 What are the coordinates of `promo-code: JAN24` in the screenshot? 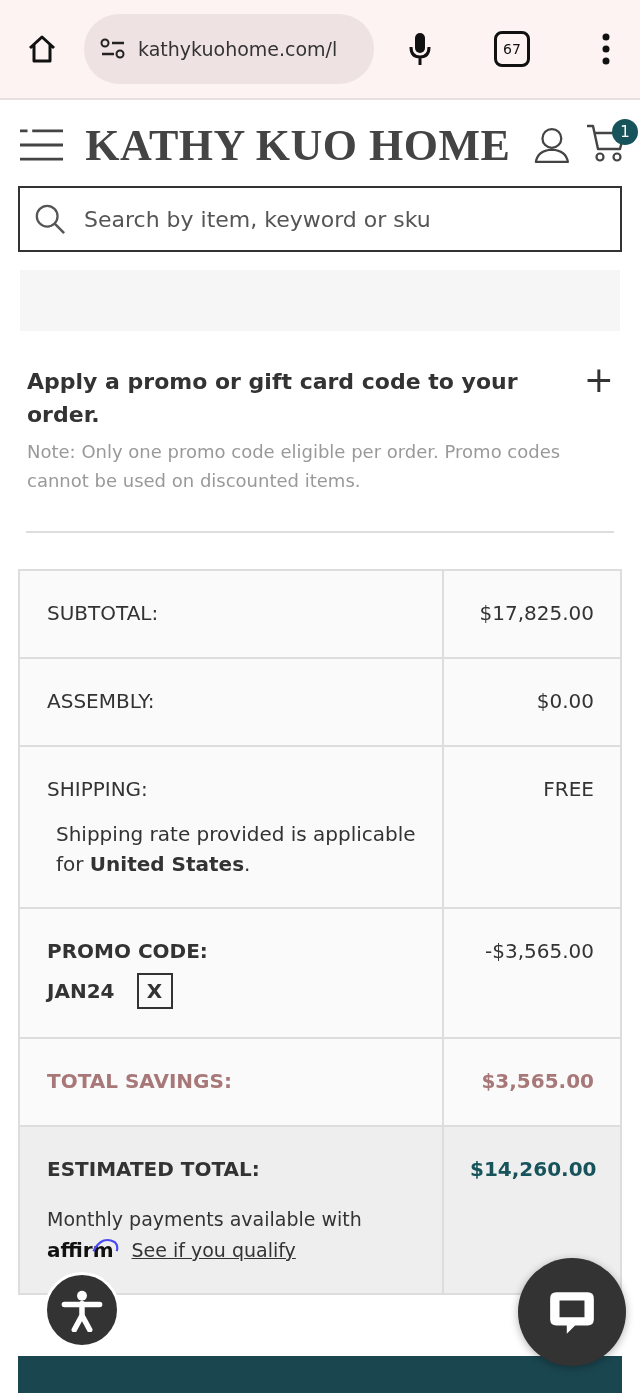 It's located at (81, 991).